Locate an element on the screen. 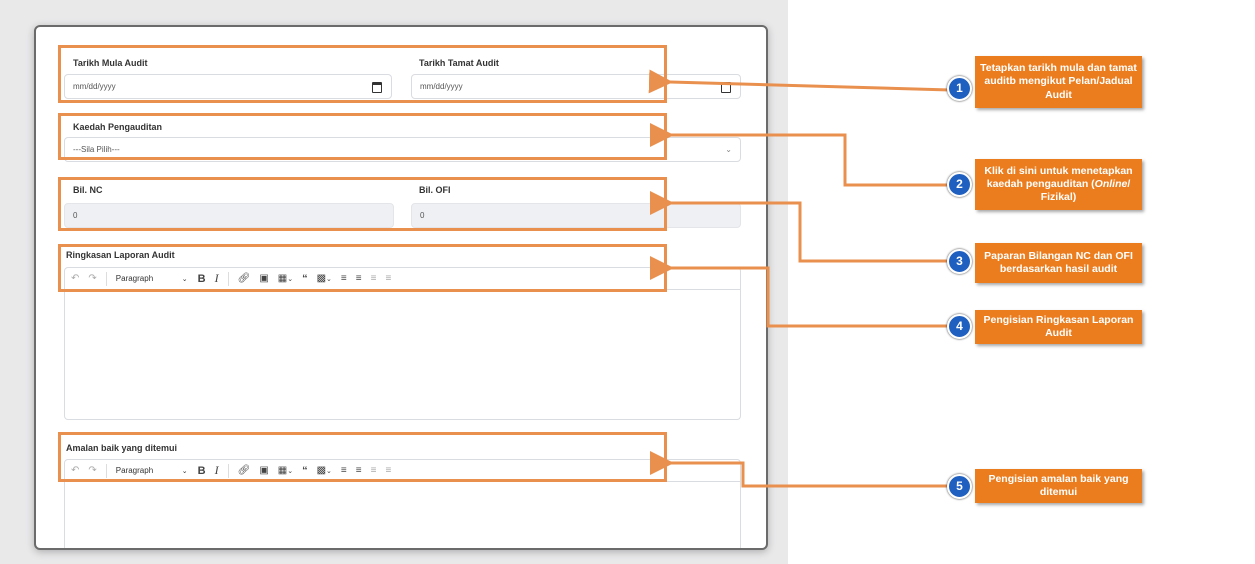 The image size is (1255, 564). step-badge-3: 3 is located at coordinates (959, 261).